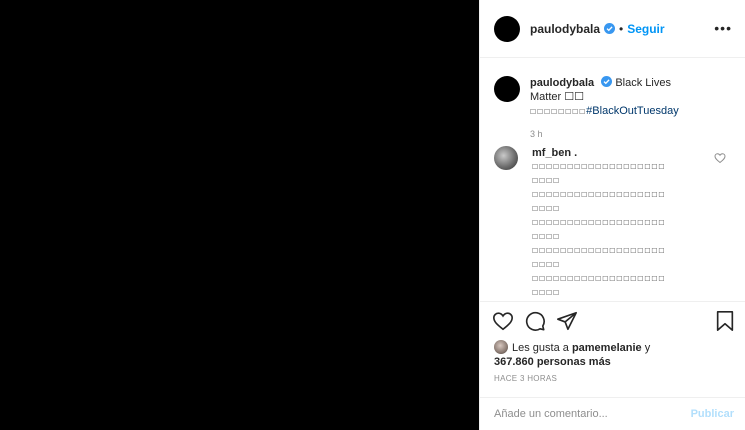 The image size is (745, 430). Describe the element at coordinates (507, 28) in the screenshot. I see `author-avatar` at that location.